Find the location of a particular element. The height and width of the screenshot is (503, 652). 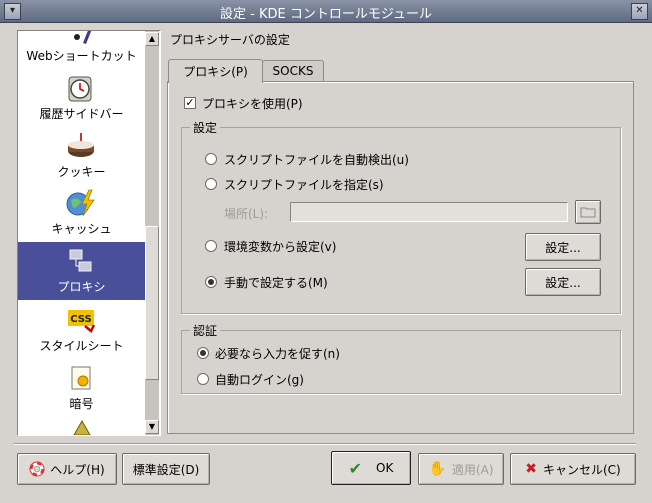

sidebar-item-stylesheets: CSS スタイルシート is located at coordinates (81, 330).